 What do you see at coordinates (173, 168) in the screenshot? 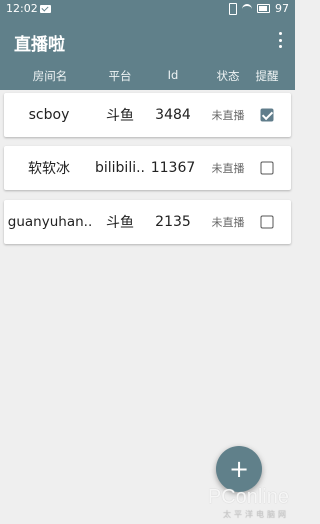
I see `room-id: 11367` at bounding box center [173, 168].